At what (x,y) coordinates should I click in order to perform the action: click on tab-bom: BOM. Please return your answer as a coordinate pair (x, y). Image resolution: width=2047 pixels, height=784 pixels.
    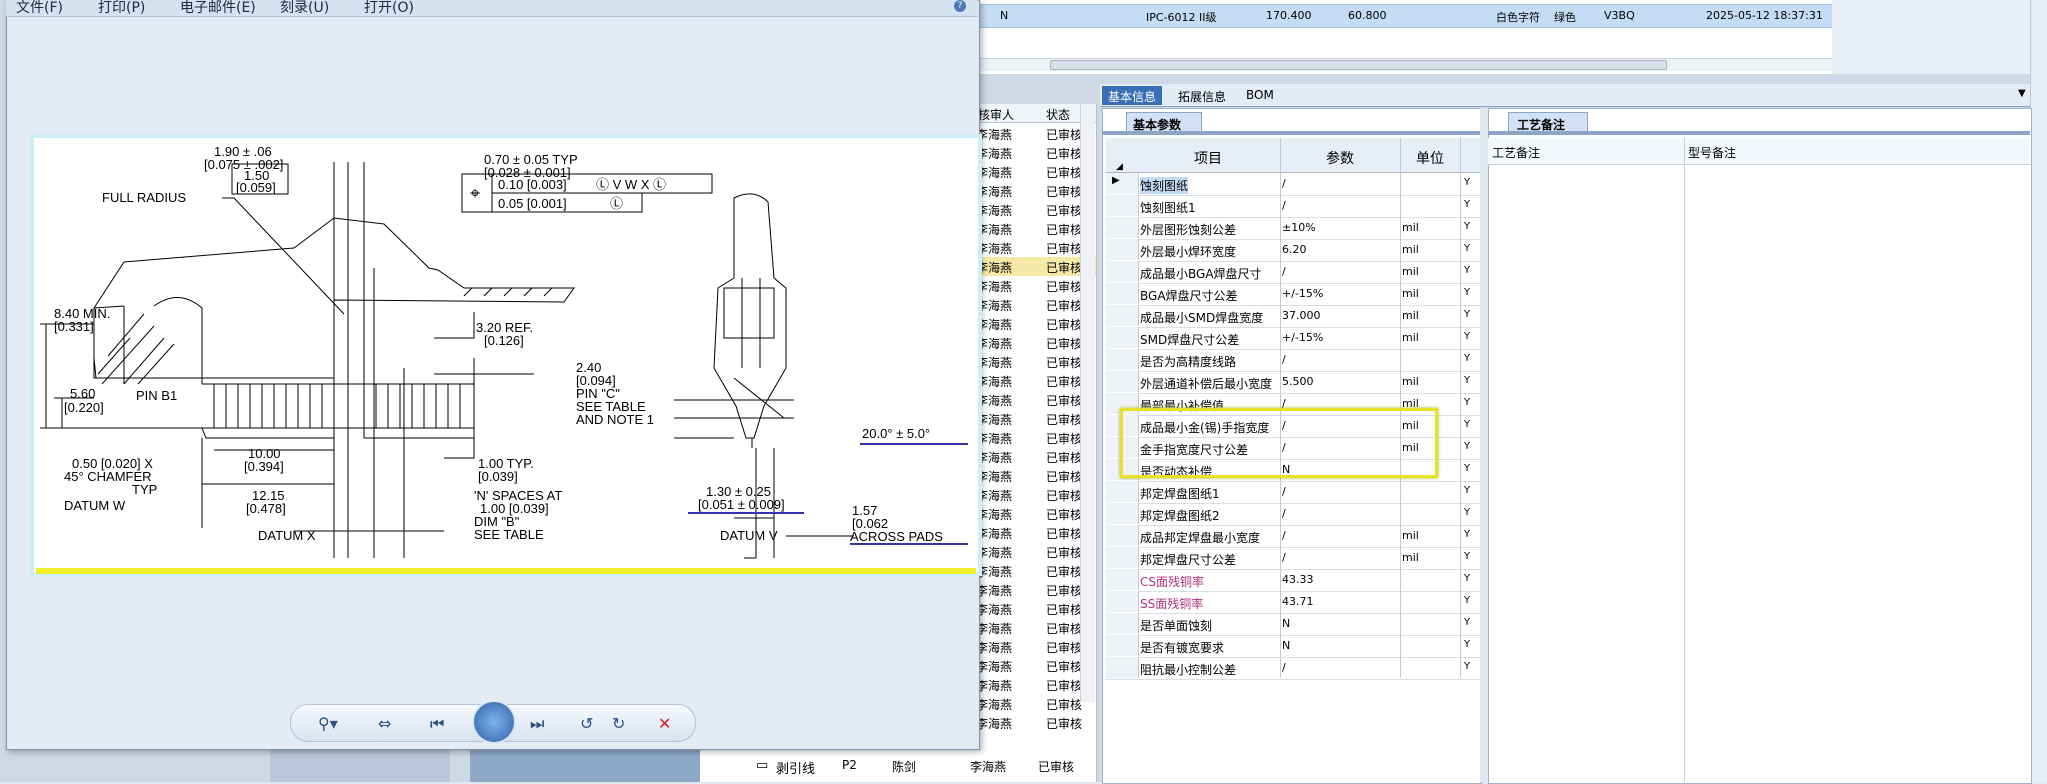
    Looking at the image, I should click on (1260, 95).